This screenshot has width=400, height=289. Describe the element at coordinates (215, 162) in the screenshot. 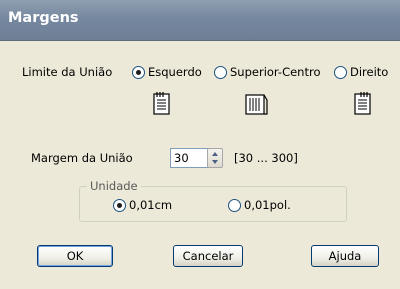

I see `spin-down-icon` at that location.